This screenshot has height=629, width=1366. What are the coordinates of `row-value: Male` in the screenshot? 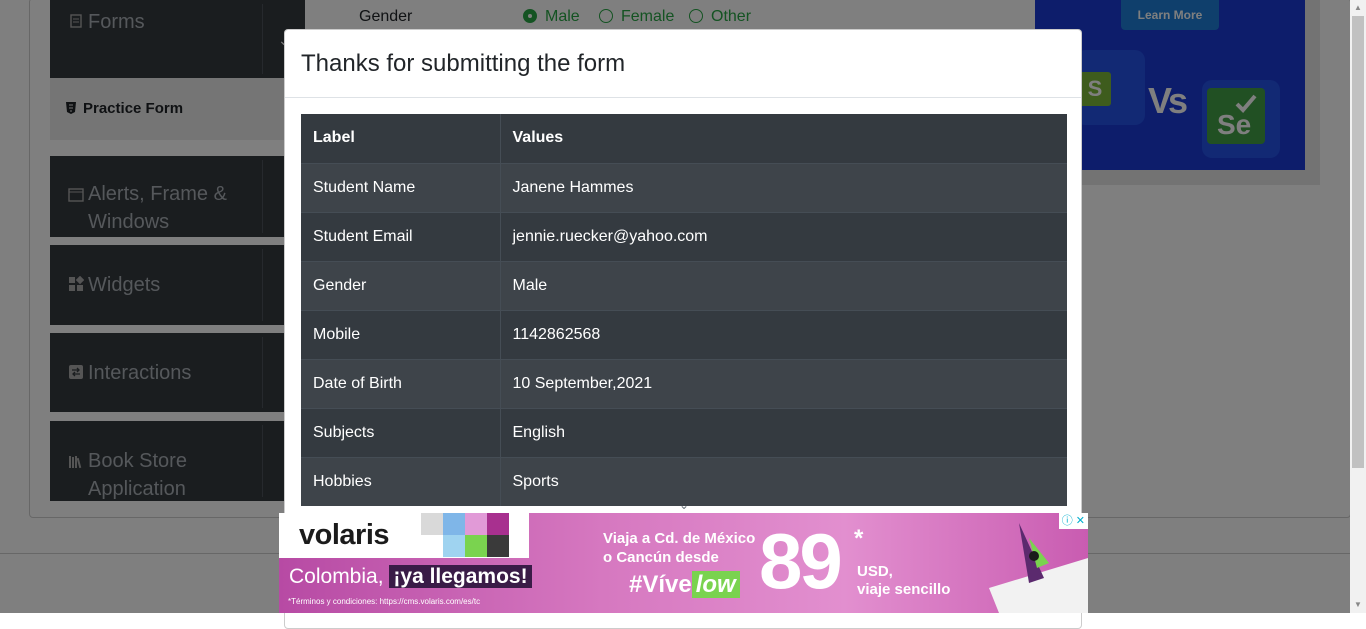 It's located at (783, 285).